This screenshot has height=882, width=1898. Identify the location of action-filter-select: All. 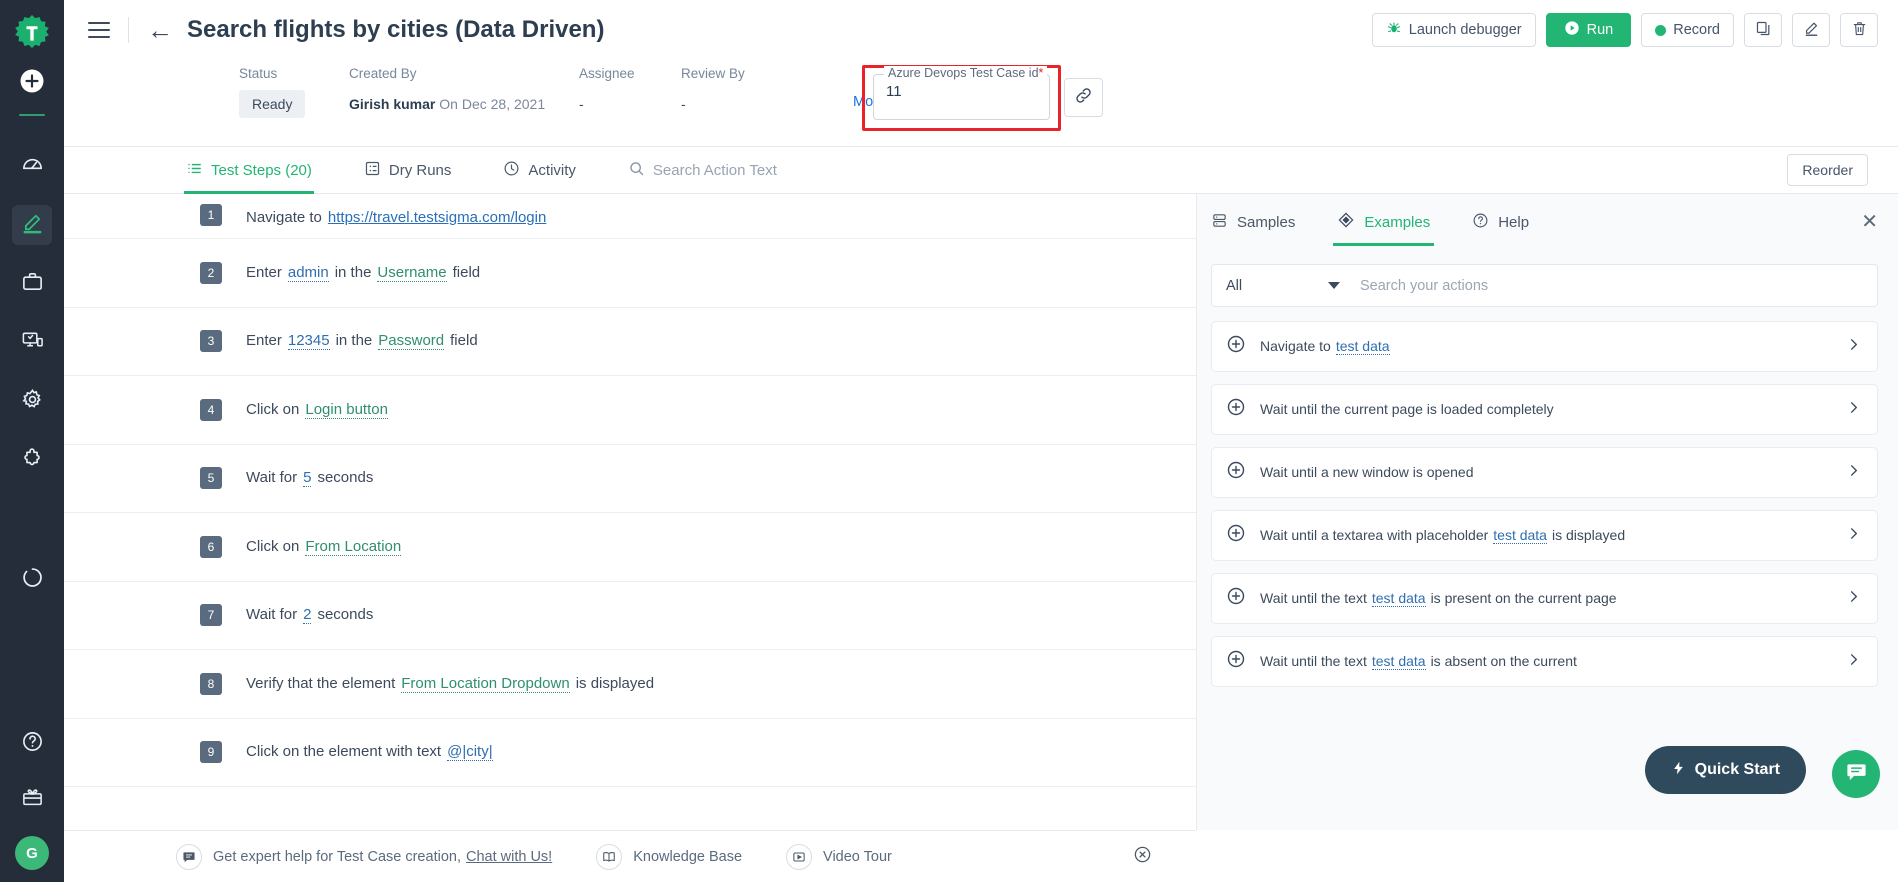
(1283, 285).